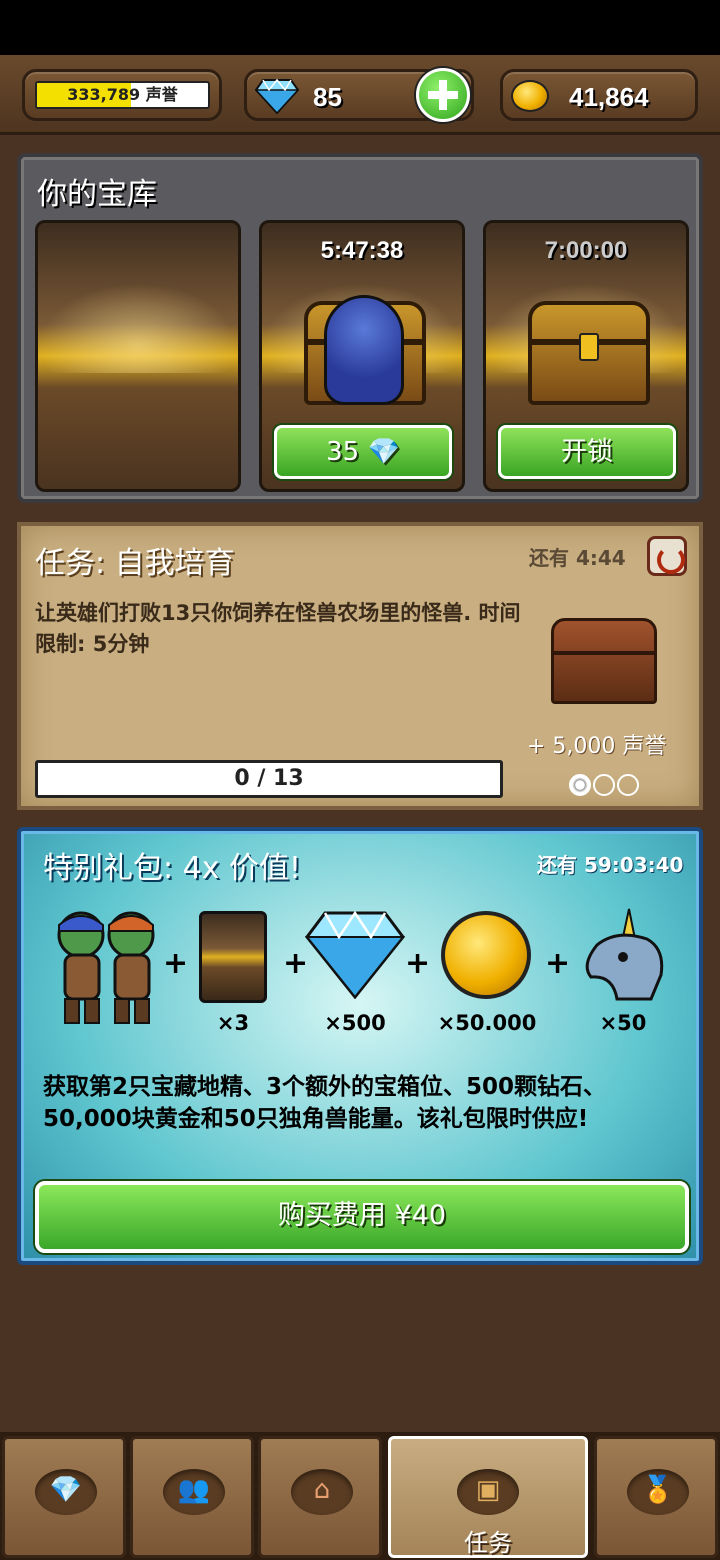 This screenshot has width=720, height=1560. Describe the element at coordinates (172, 868) in the screenshot. I see `offer-title: 特别礼包: 4x 价值!` at that location.